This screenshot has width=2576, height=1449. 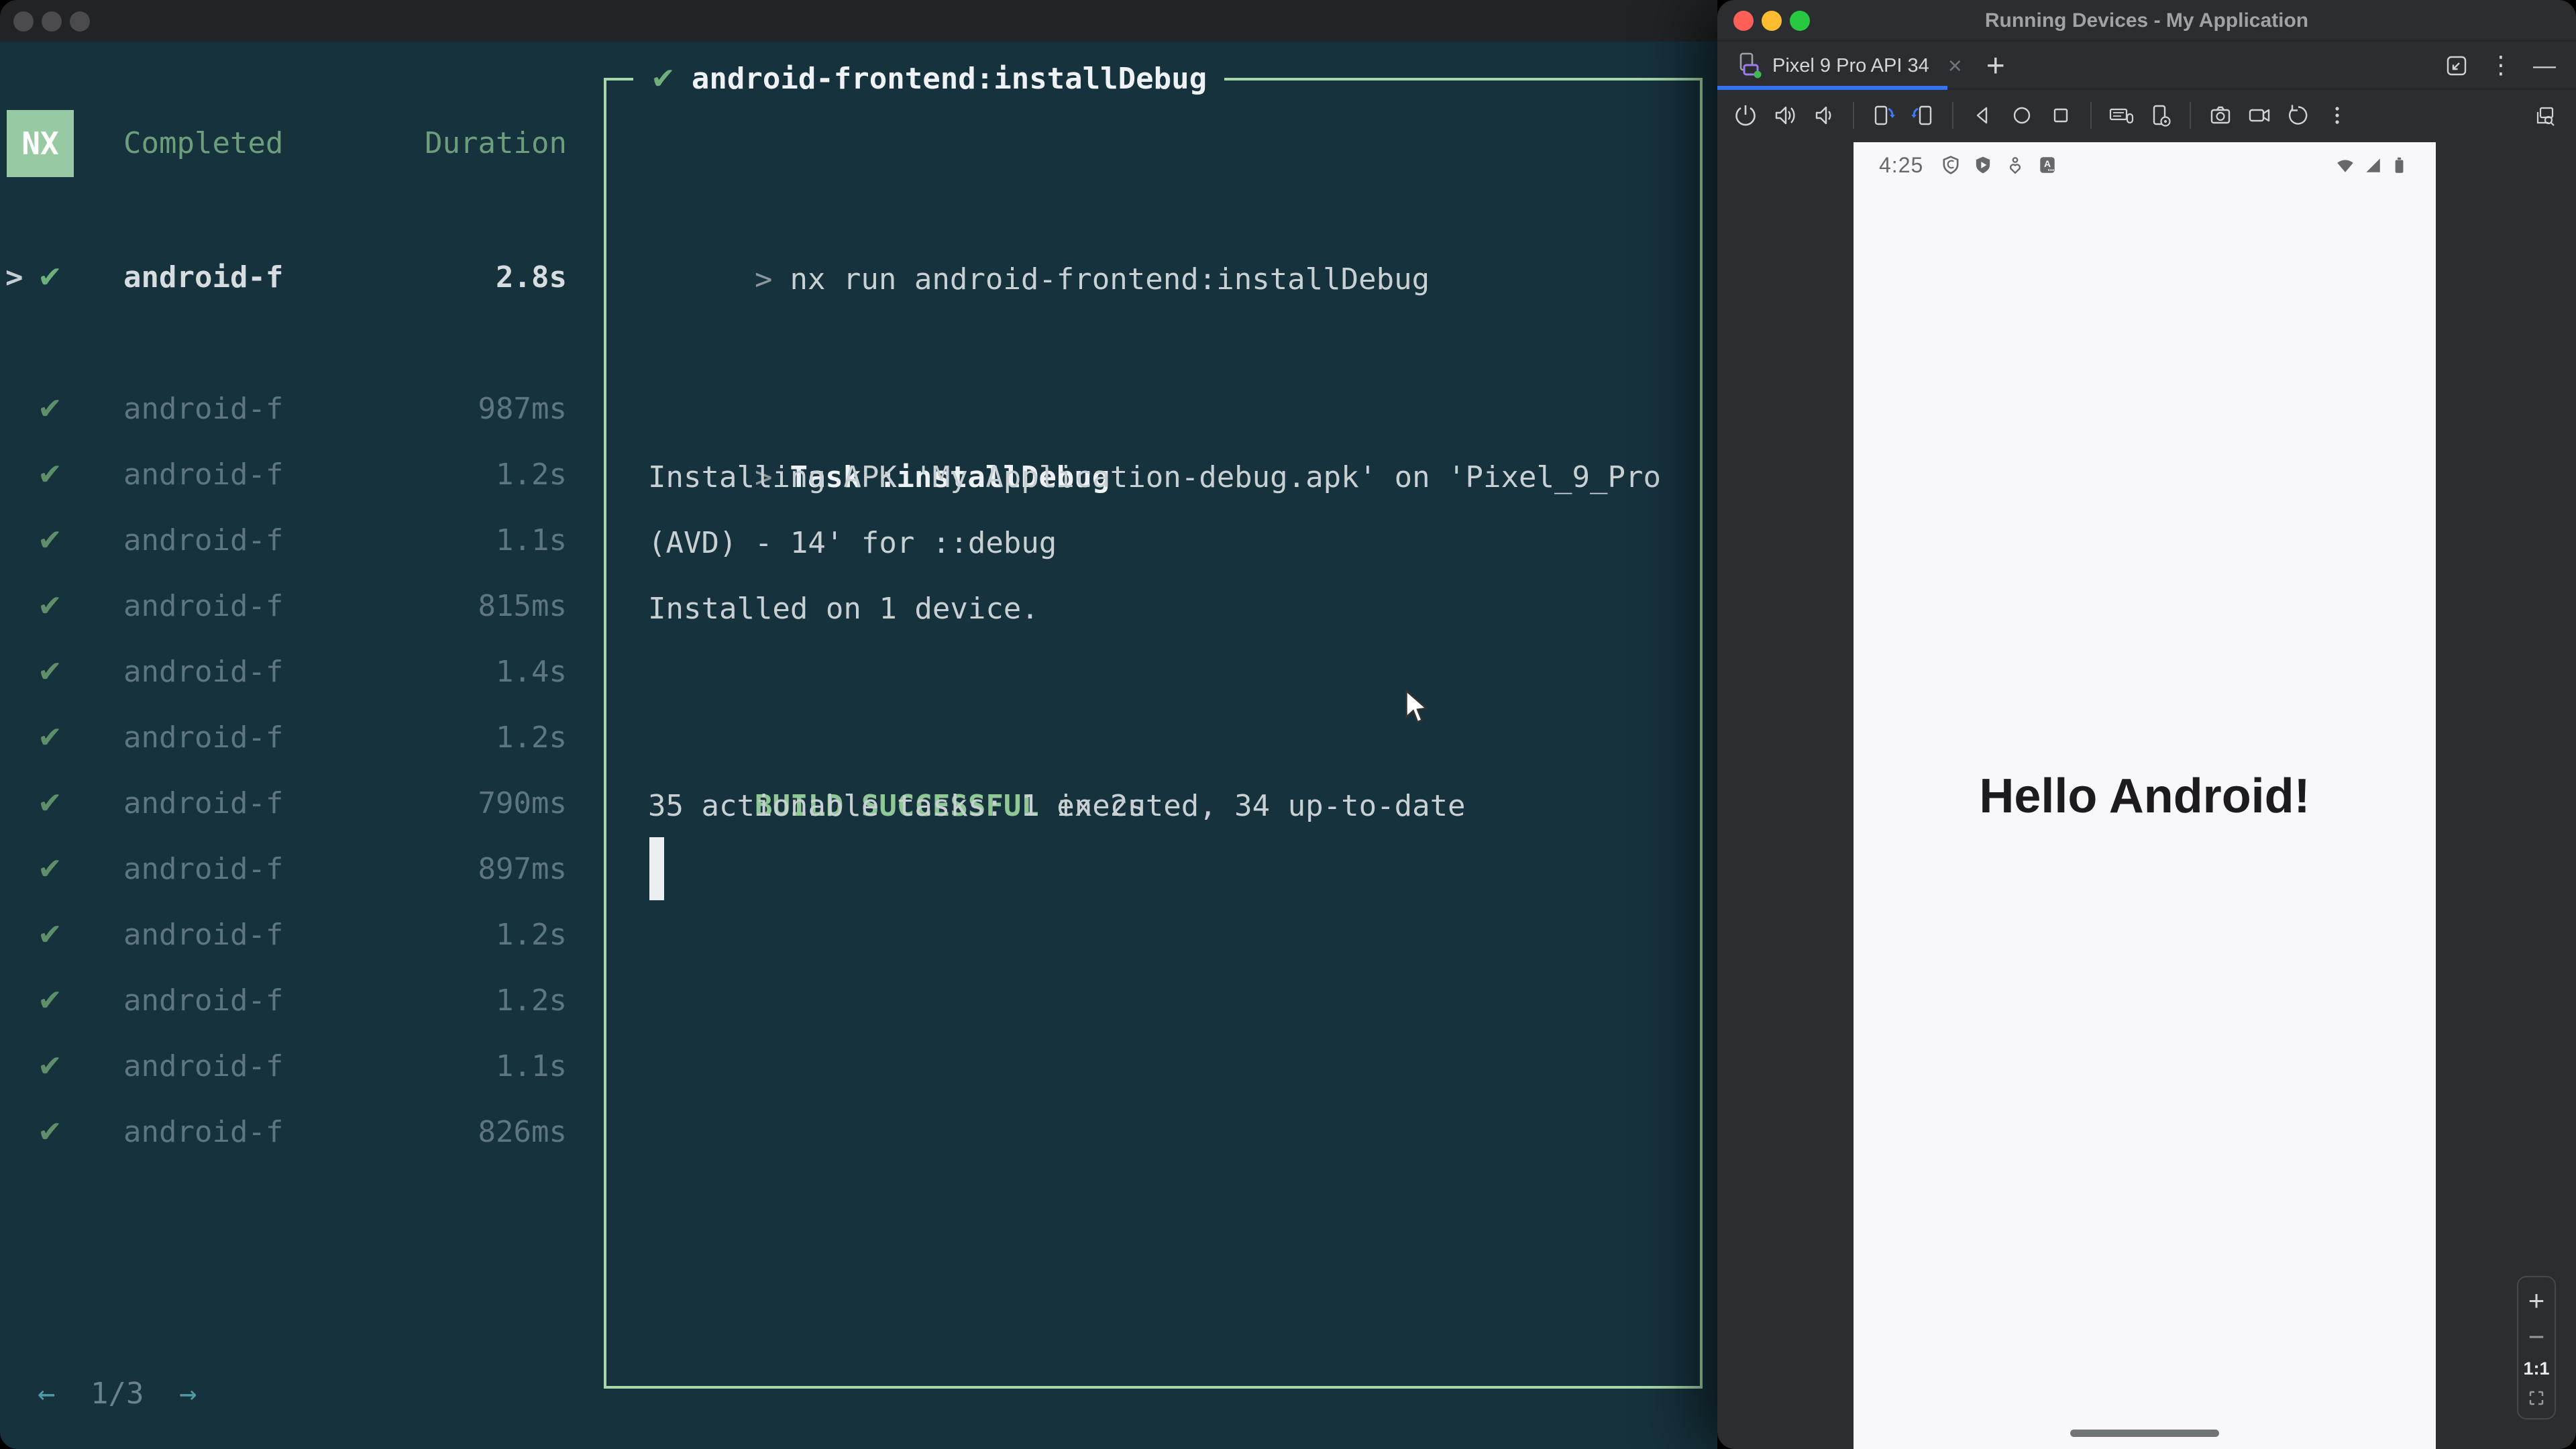 What do you see at coordinates (1922, 115) in the screenshot?
I see `rotate-right-icon` at bounding box center [1922, 115].